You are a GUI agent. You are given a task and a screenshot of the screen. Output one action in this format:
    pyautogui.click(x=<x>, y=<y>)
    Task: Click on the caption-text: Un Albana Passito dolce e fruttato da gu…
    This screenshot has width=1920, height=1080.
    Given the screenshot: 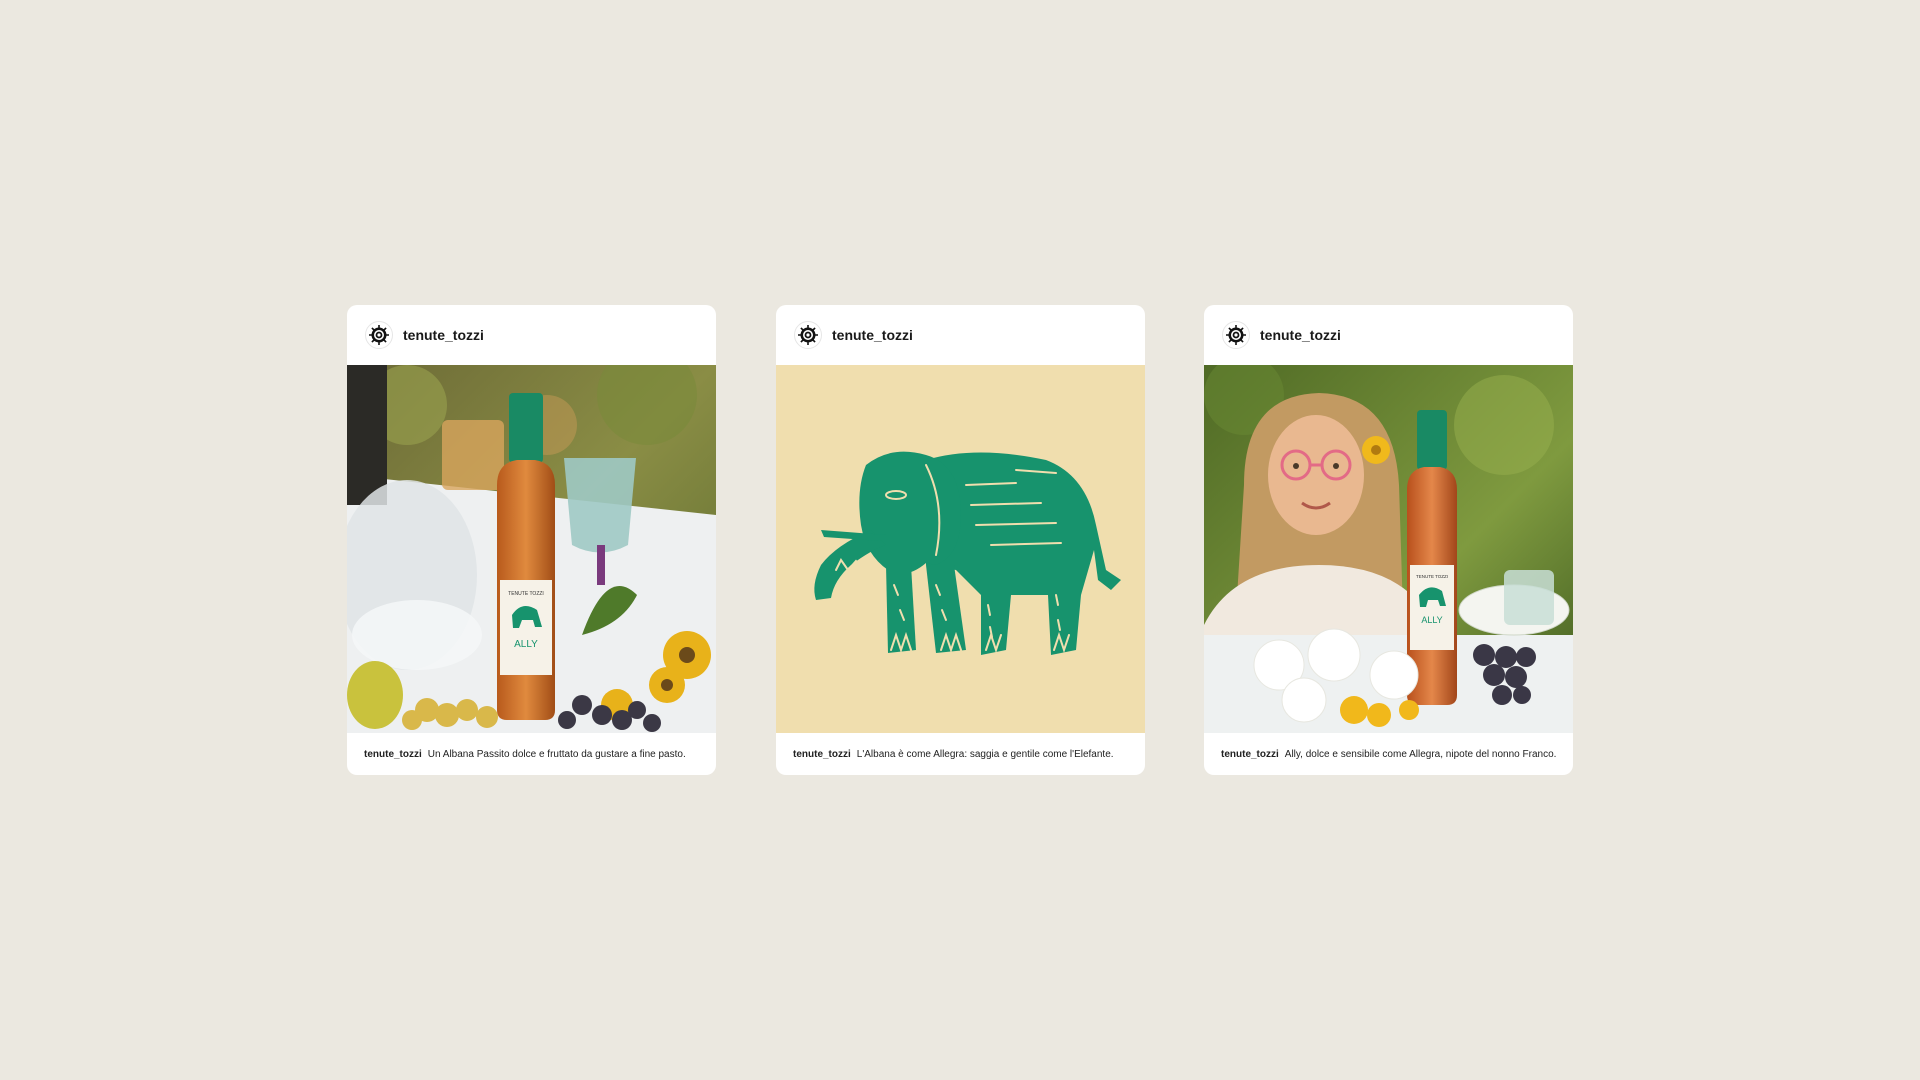 What is the action you would take?
    pyautogui.click(x=556, y=754)
    